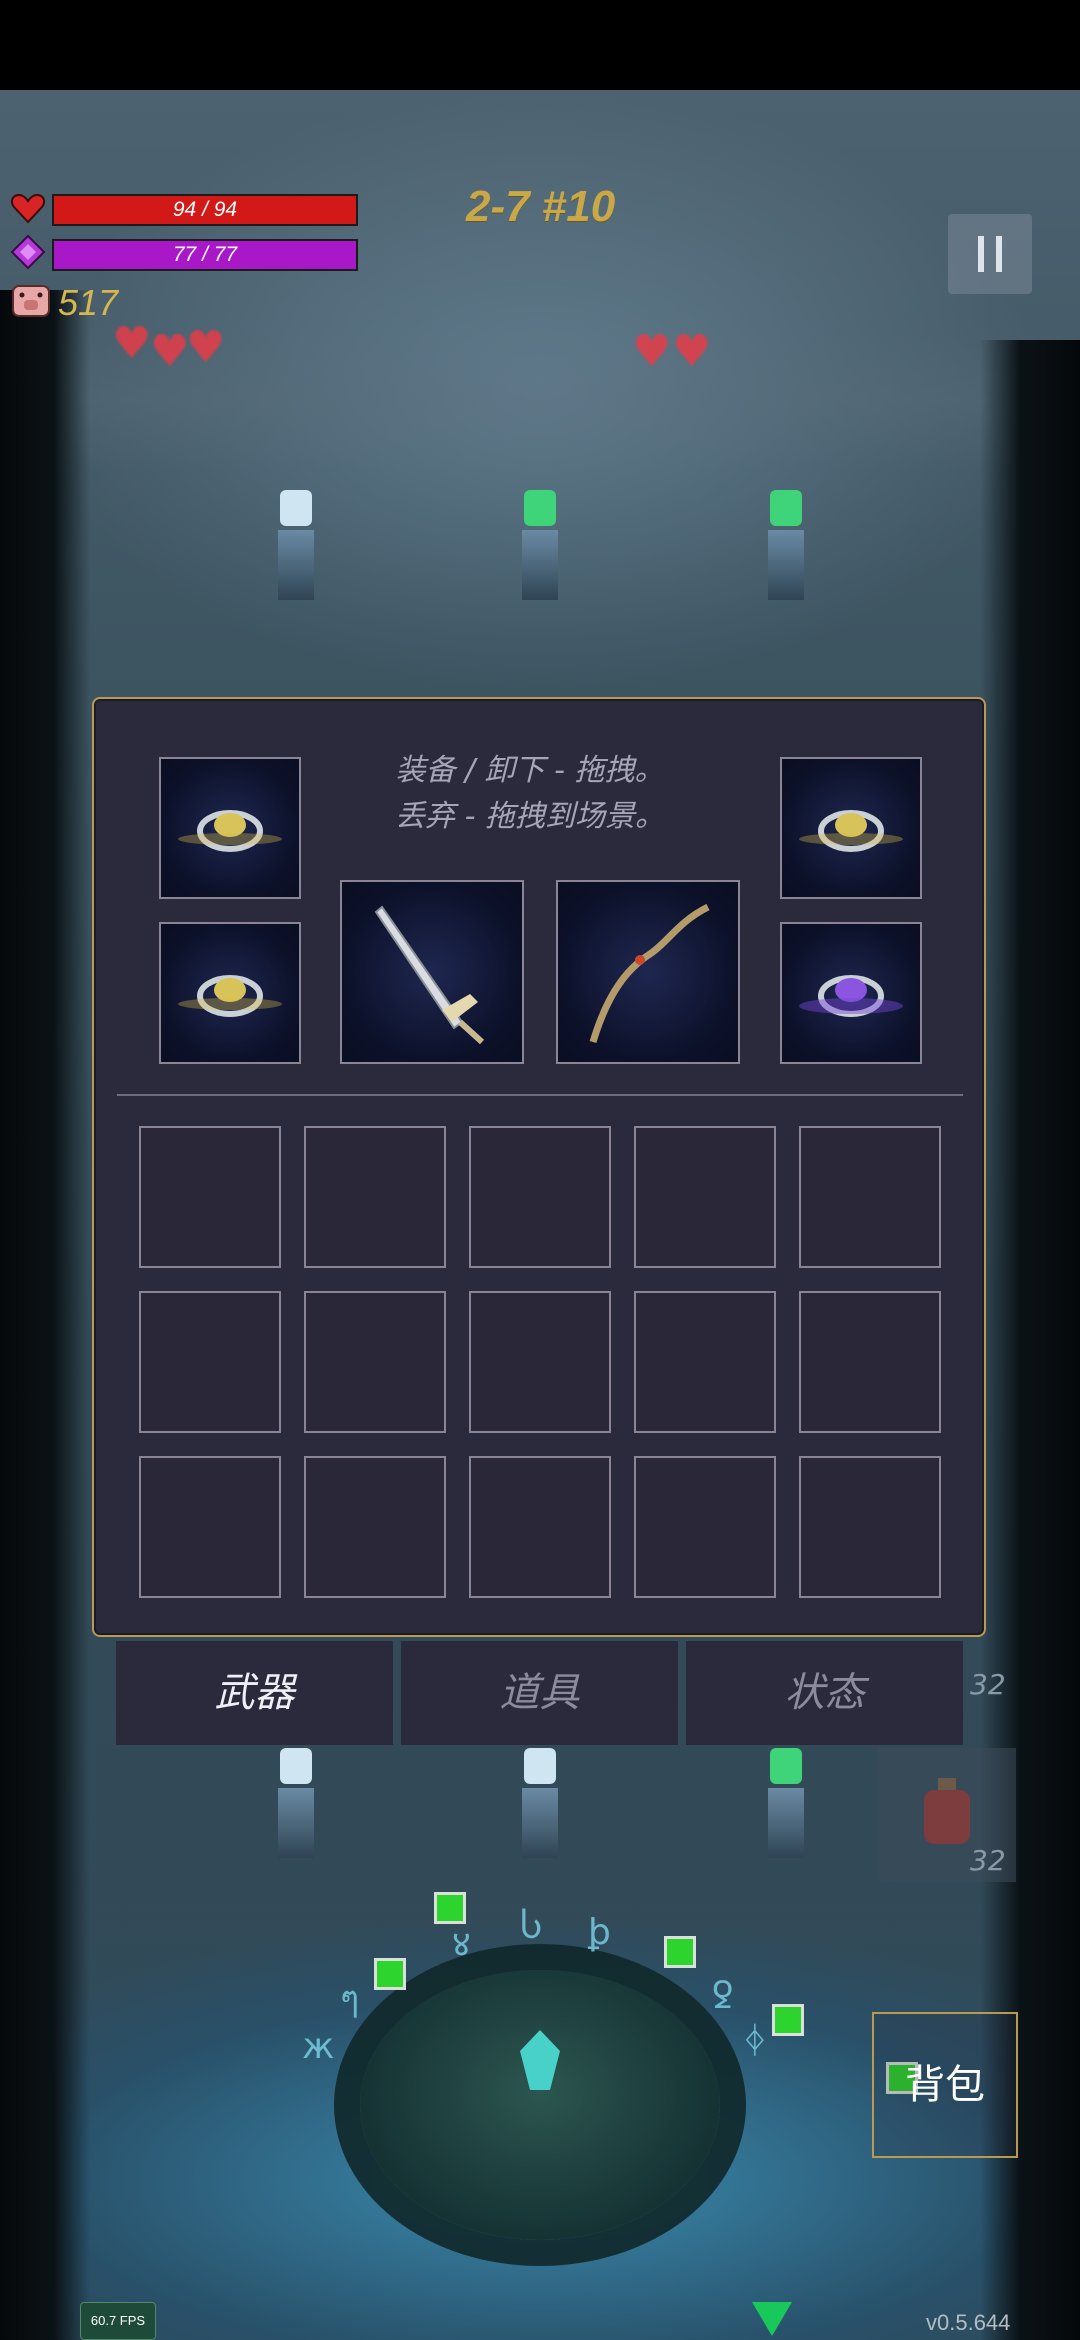 The width and height of the screenshot is (1080, 2340). I want to click on greatsword-icon, so click(429, 975).